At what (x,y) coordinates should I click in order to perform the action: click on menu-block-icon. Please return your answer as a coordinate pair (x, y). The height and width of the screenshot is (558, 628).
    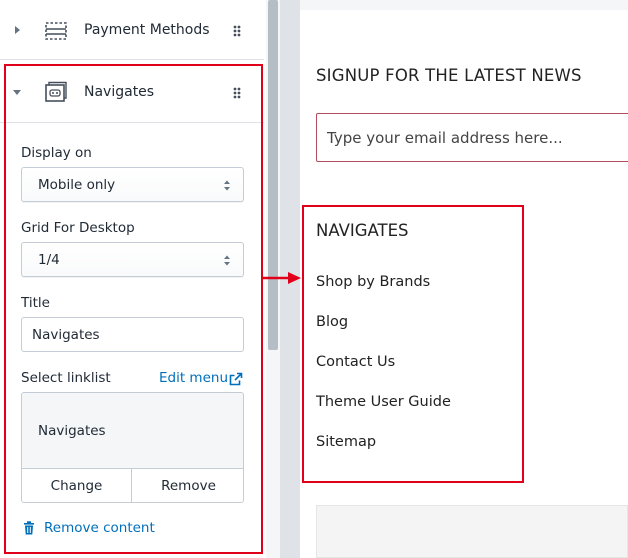
    Looking at the image, I should click on (56, 91).